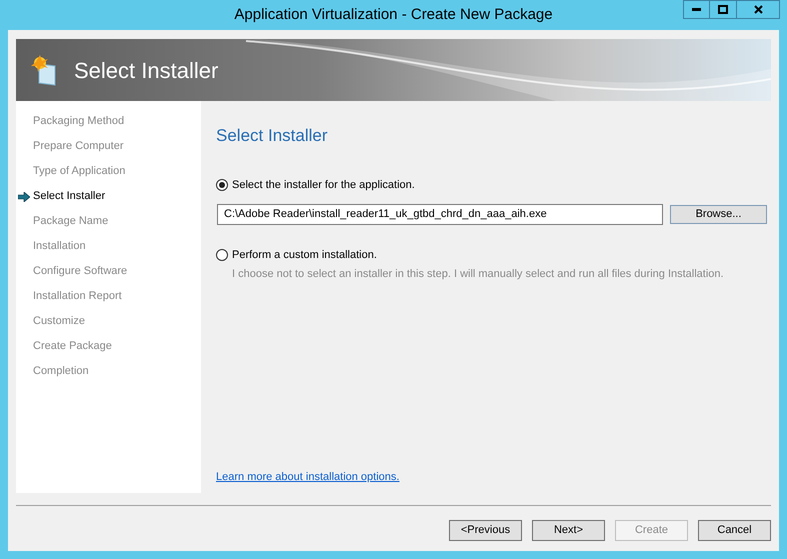  What do you see at coordinates (59, 246) in the screenshot?
I see `step-item: Installation` at bounding box center [59, 246].